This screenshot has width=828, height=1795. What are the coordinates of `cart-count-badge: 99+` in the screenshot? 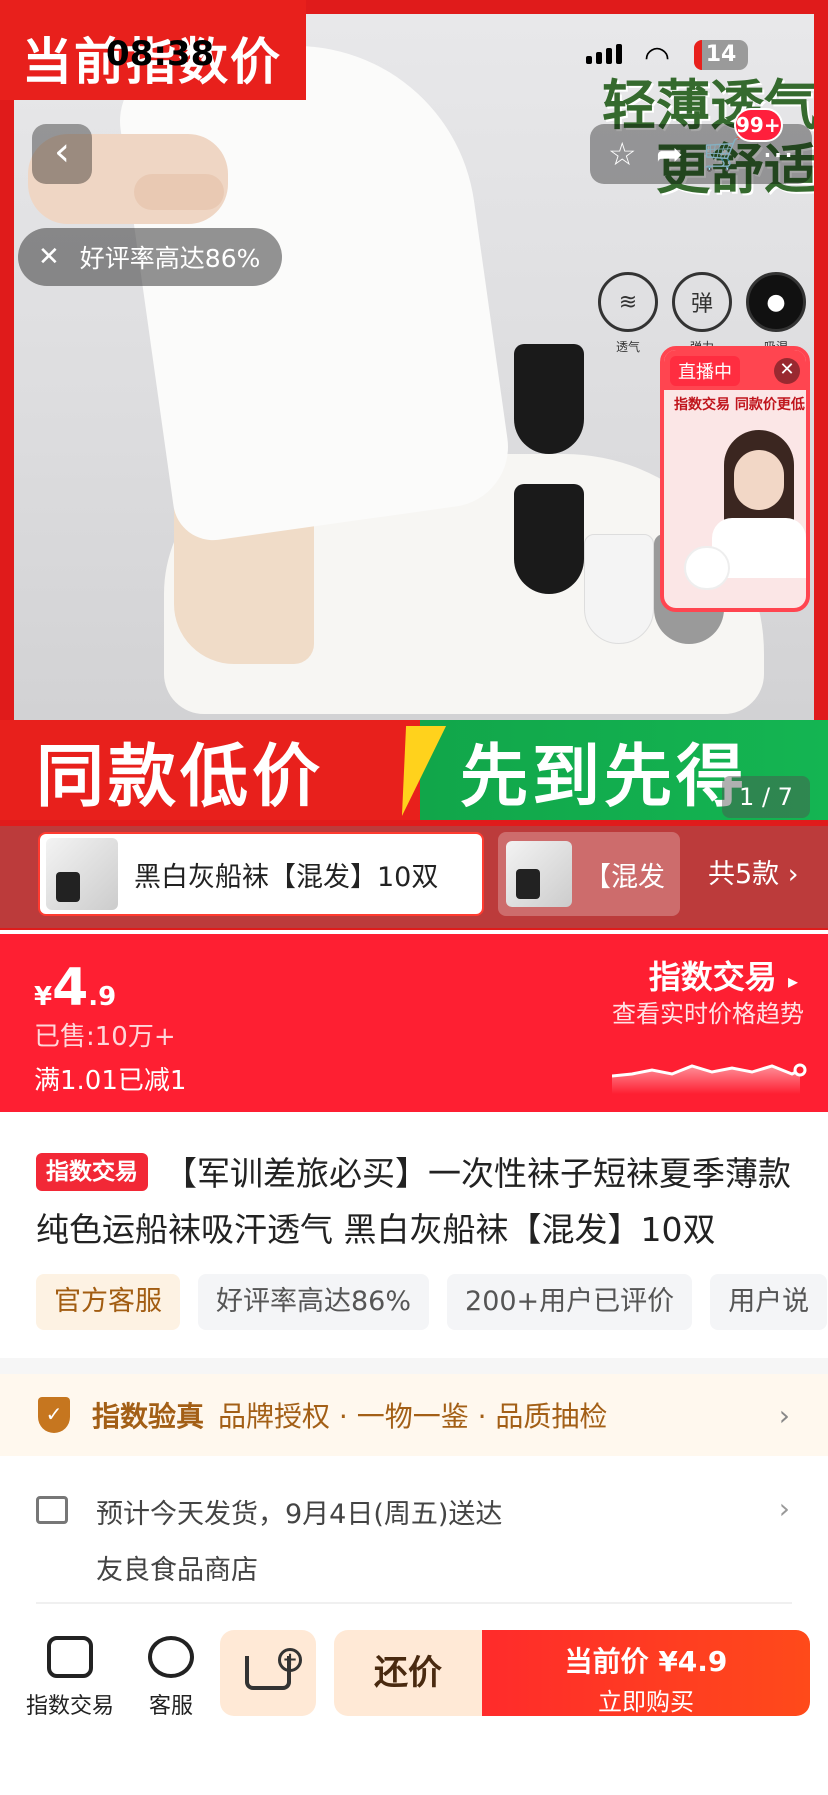 It's located at (758, 125).